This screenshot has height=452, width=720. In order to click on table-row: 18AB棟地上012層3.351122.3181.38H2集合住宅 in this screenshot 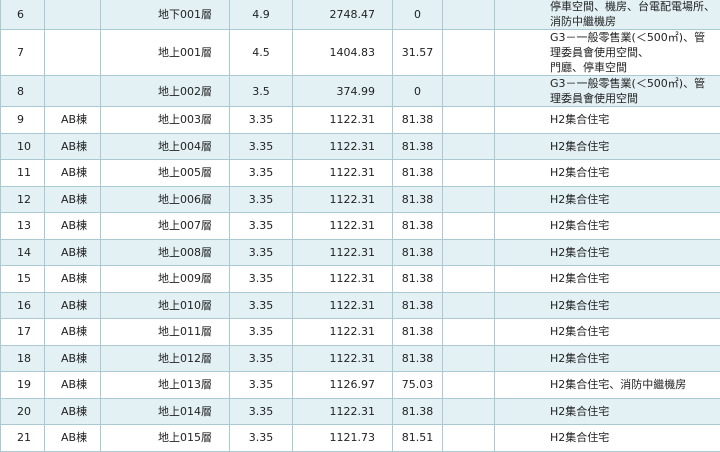, I will do `click(360, 358)`.